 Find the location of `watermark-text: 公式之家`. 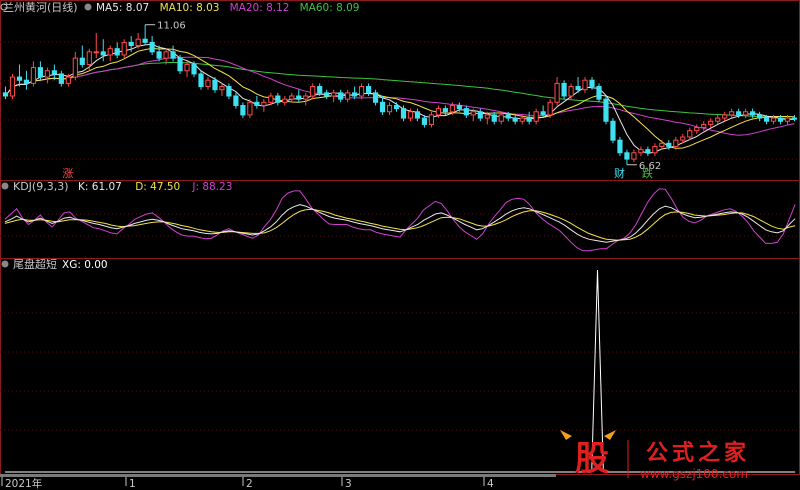

watermark-text: 公式之家 is located at coordinates (698, 453).